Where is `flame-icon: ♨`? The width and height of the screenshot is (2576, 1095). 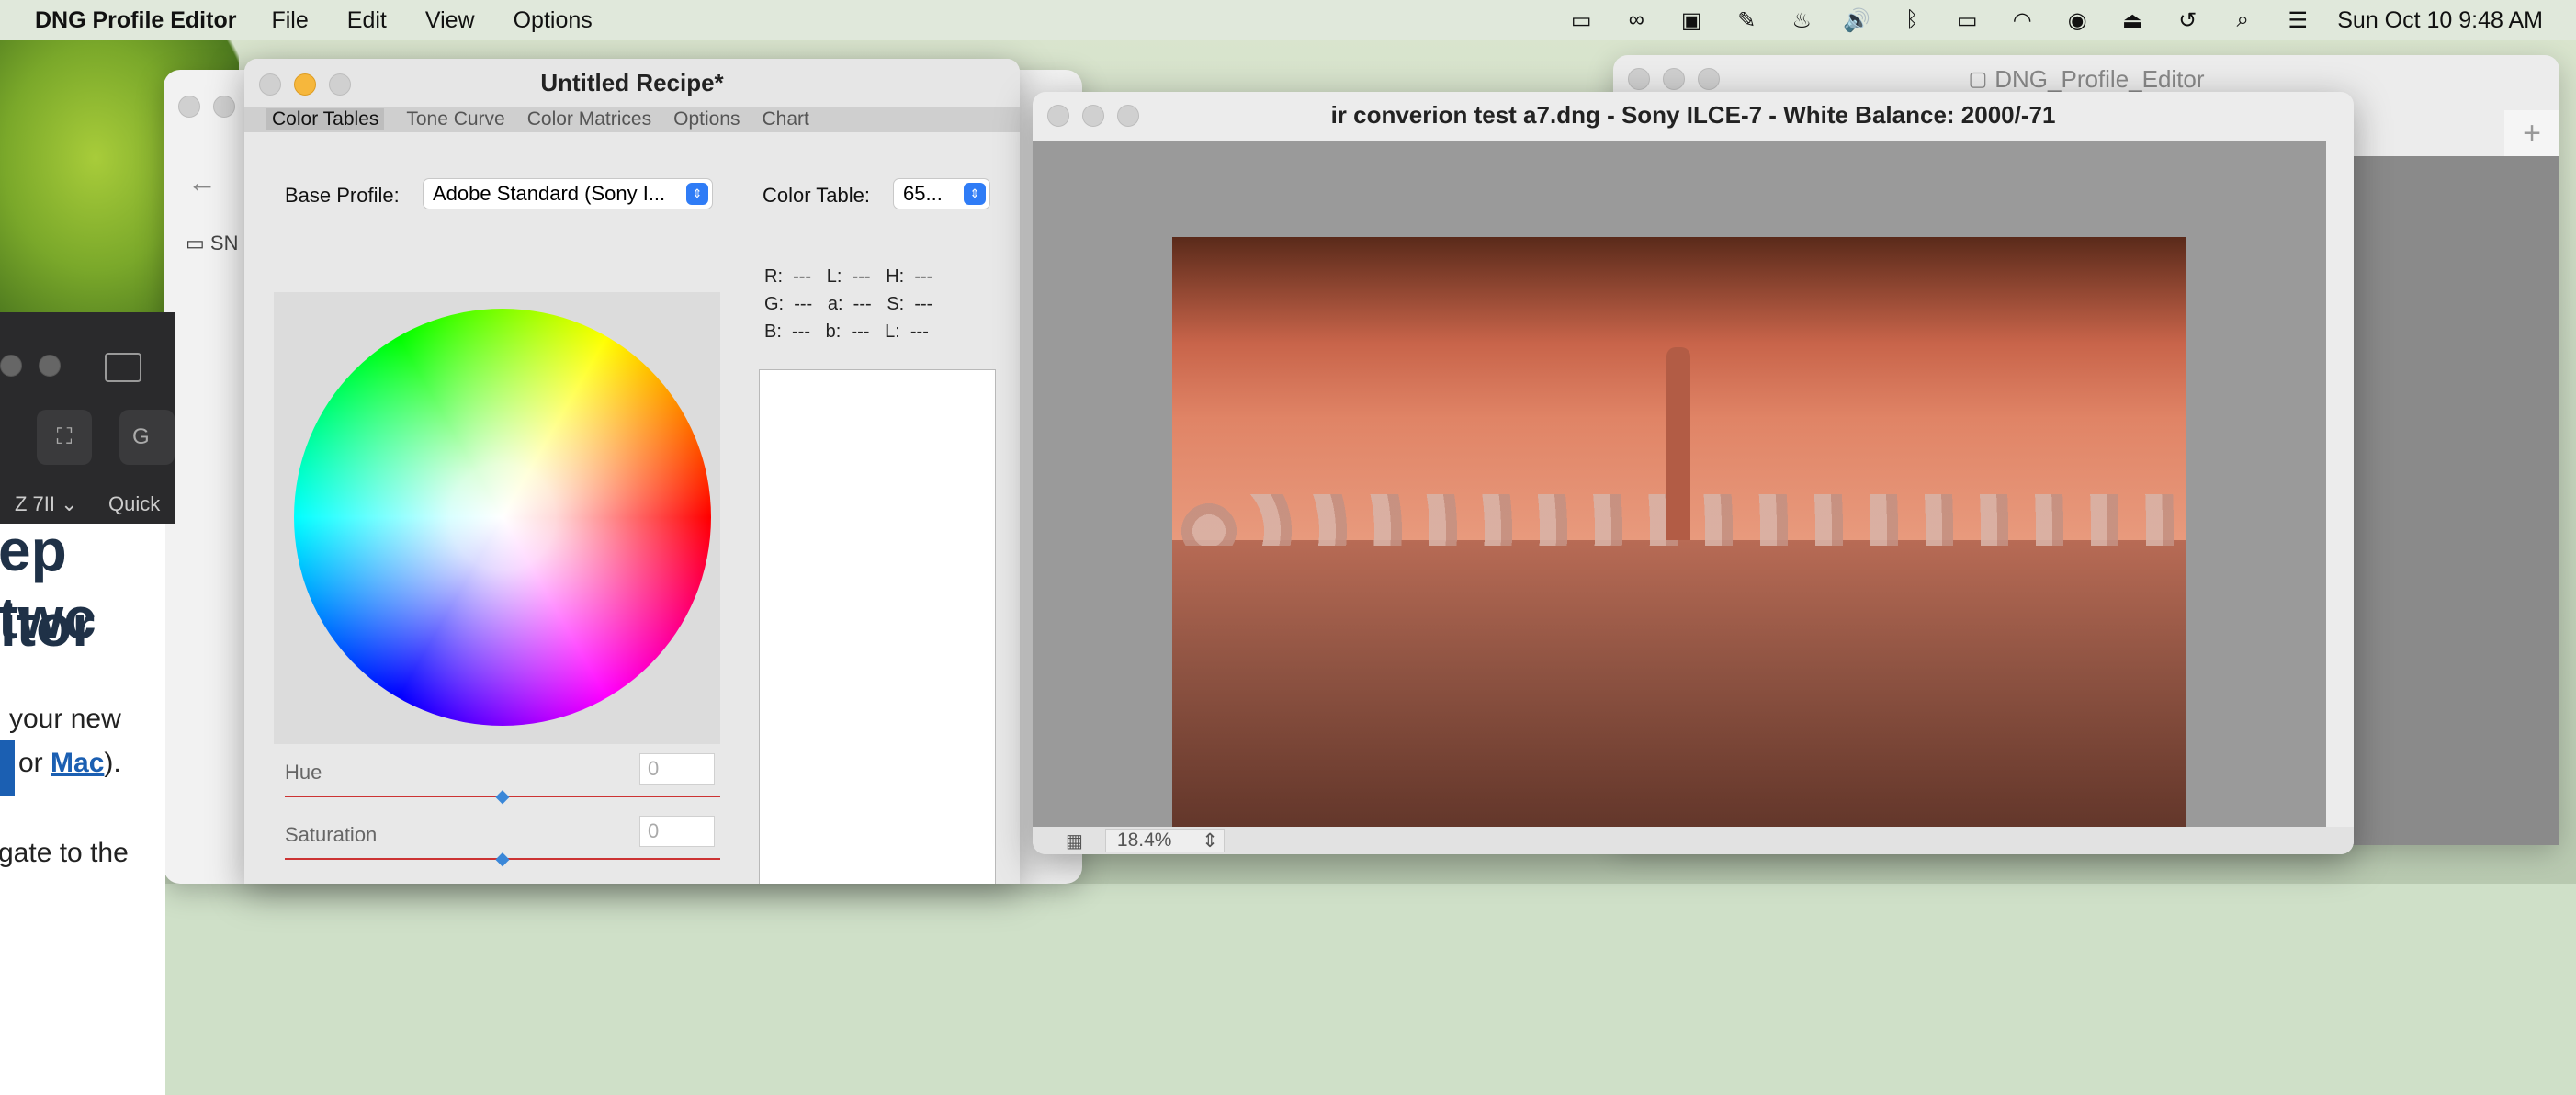
flame-icon: ♨ is located at coordinates (1801, 20).